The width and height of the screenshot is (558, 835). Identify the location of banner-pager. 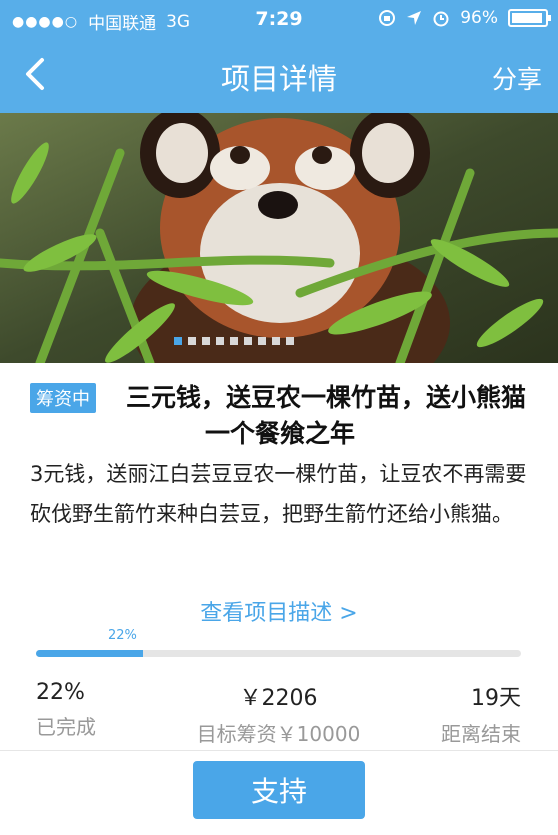
(279, 341).